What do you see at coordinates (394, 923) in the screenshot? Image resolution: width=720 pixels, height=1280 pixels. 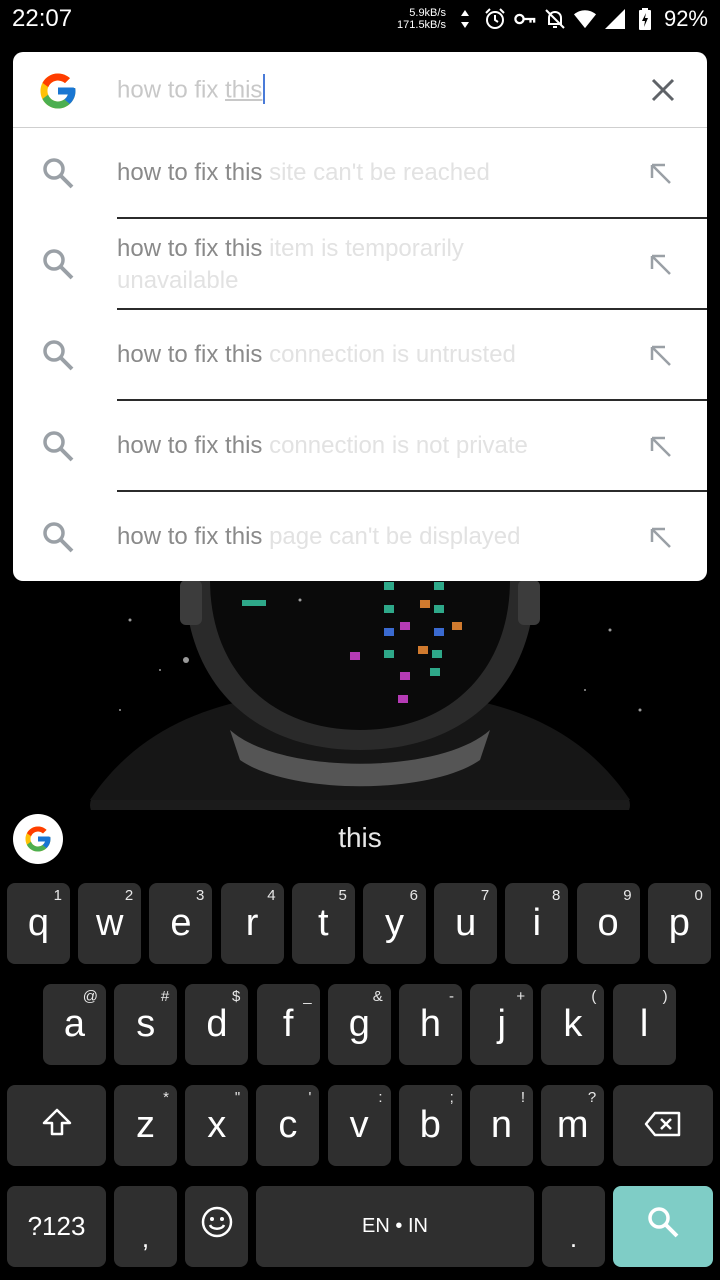 I see `key-y: y6` at bounding box center [394, 923].